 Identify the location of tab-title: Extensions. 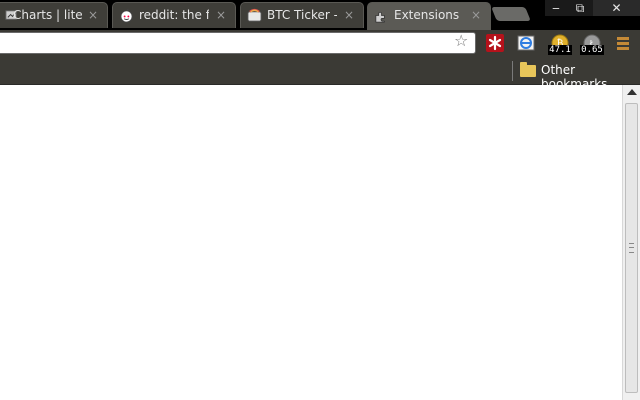
(427, 15).